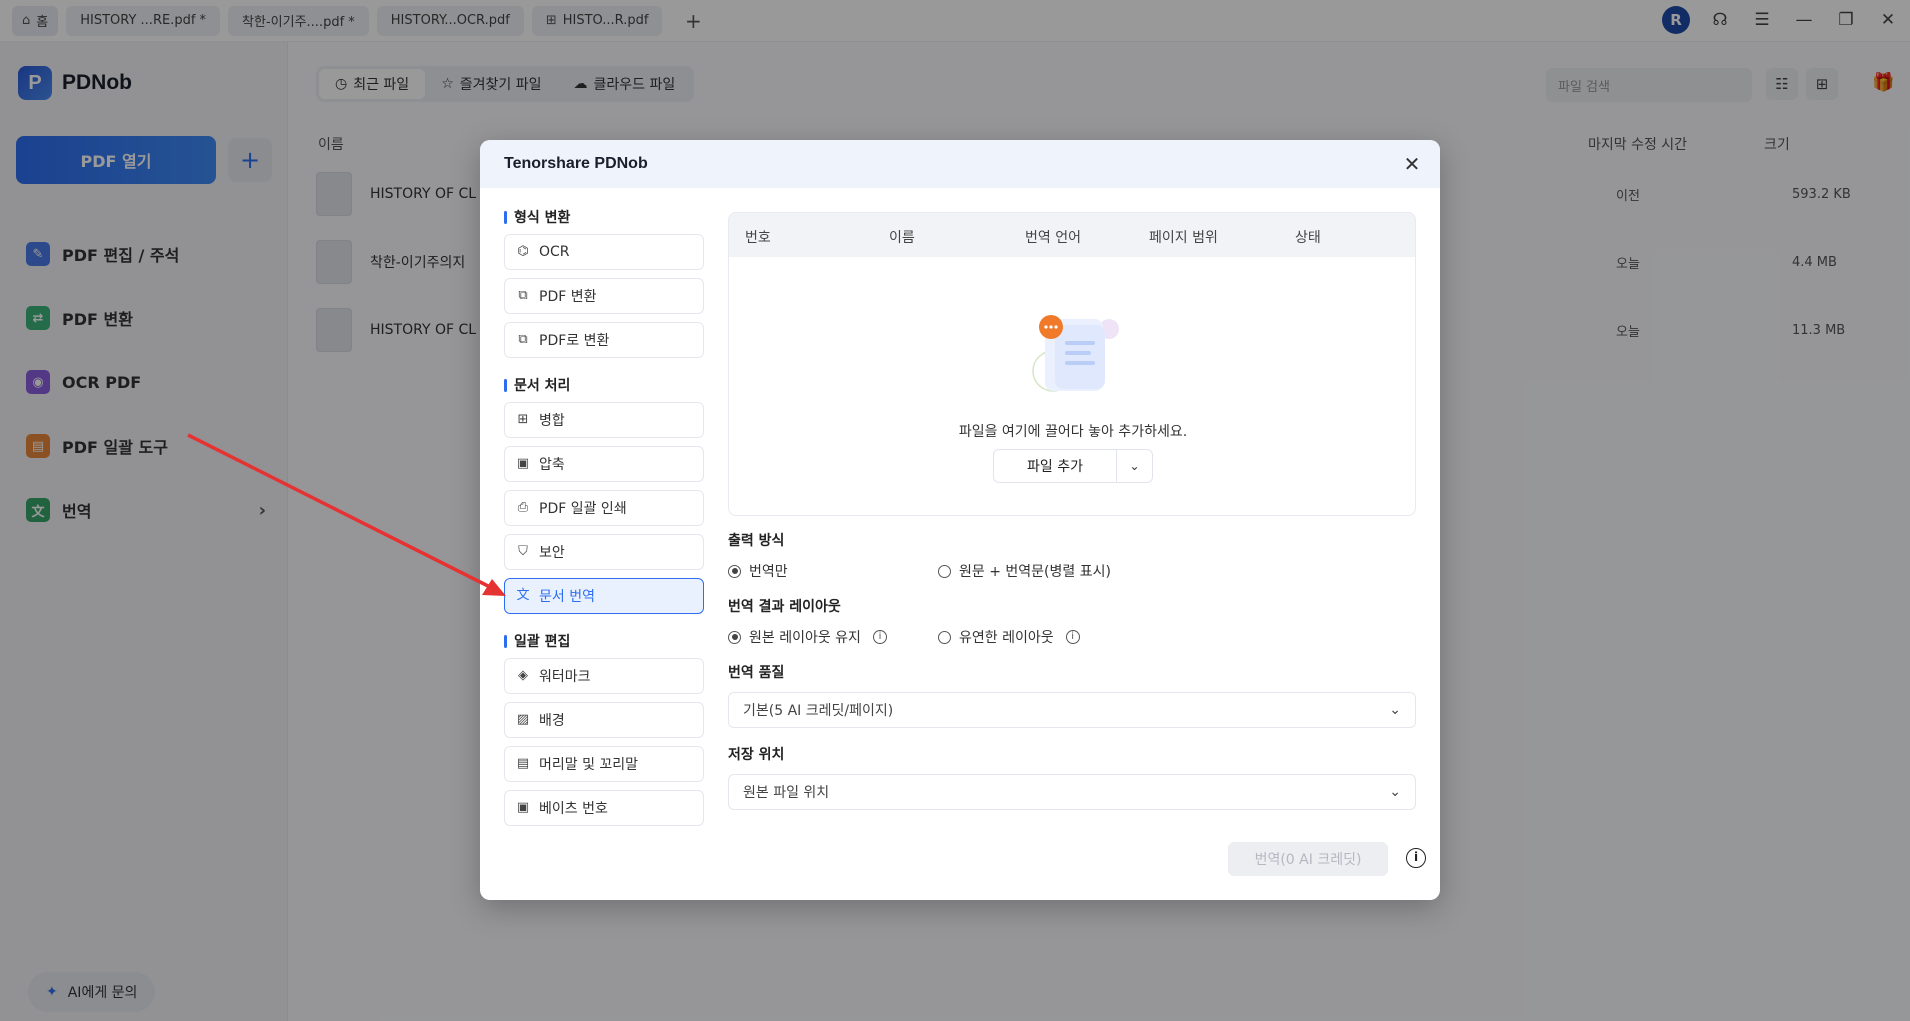 The height and width of the screenshot is (1021, 1910). What do you see at coordinates (523, 295) in the screenshot?
I see `convert-icon: ⧉` at bounding box center [523, 295].